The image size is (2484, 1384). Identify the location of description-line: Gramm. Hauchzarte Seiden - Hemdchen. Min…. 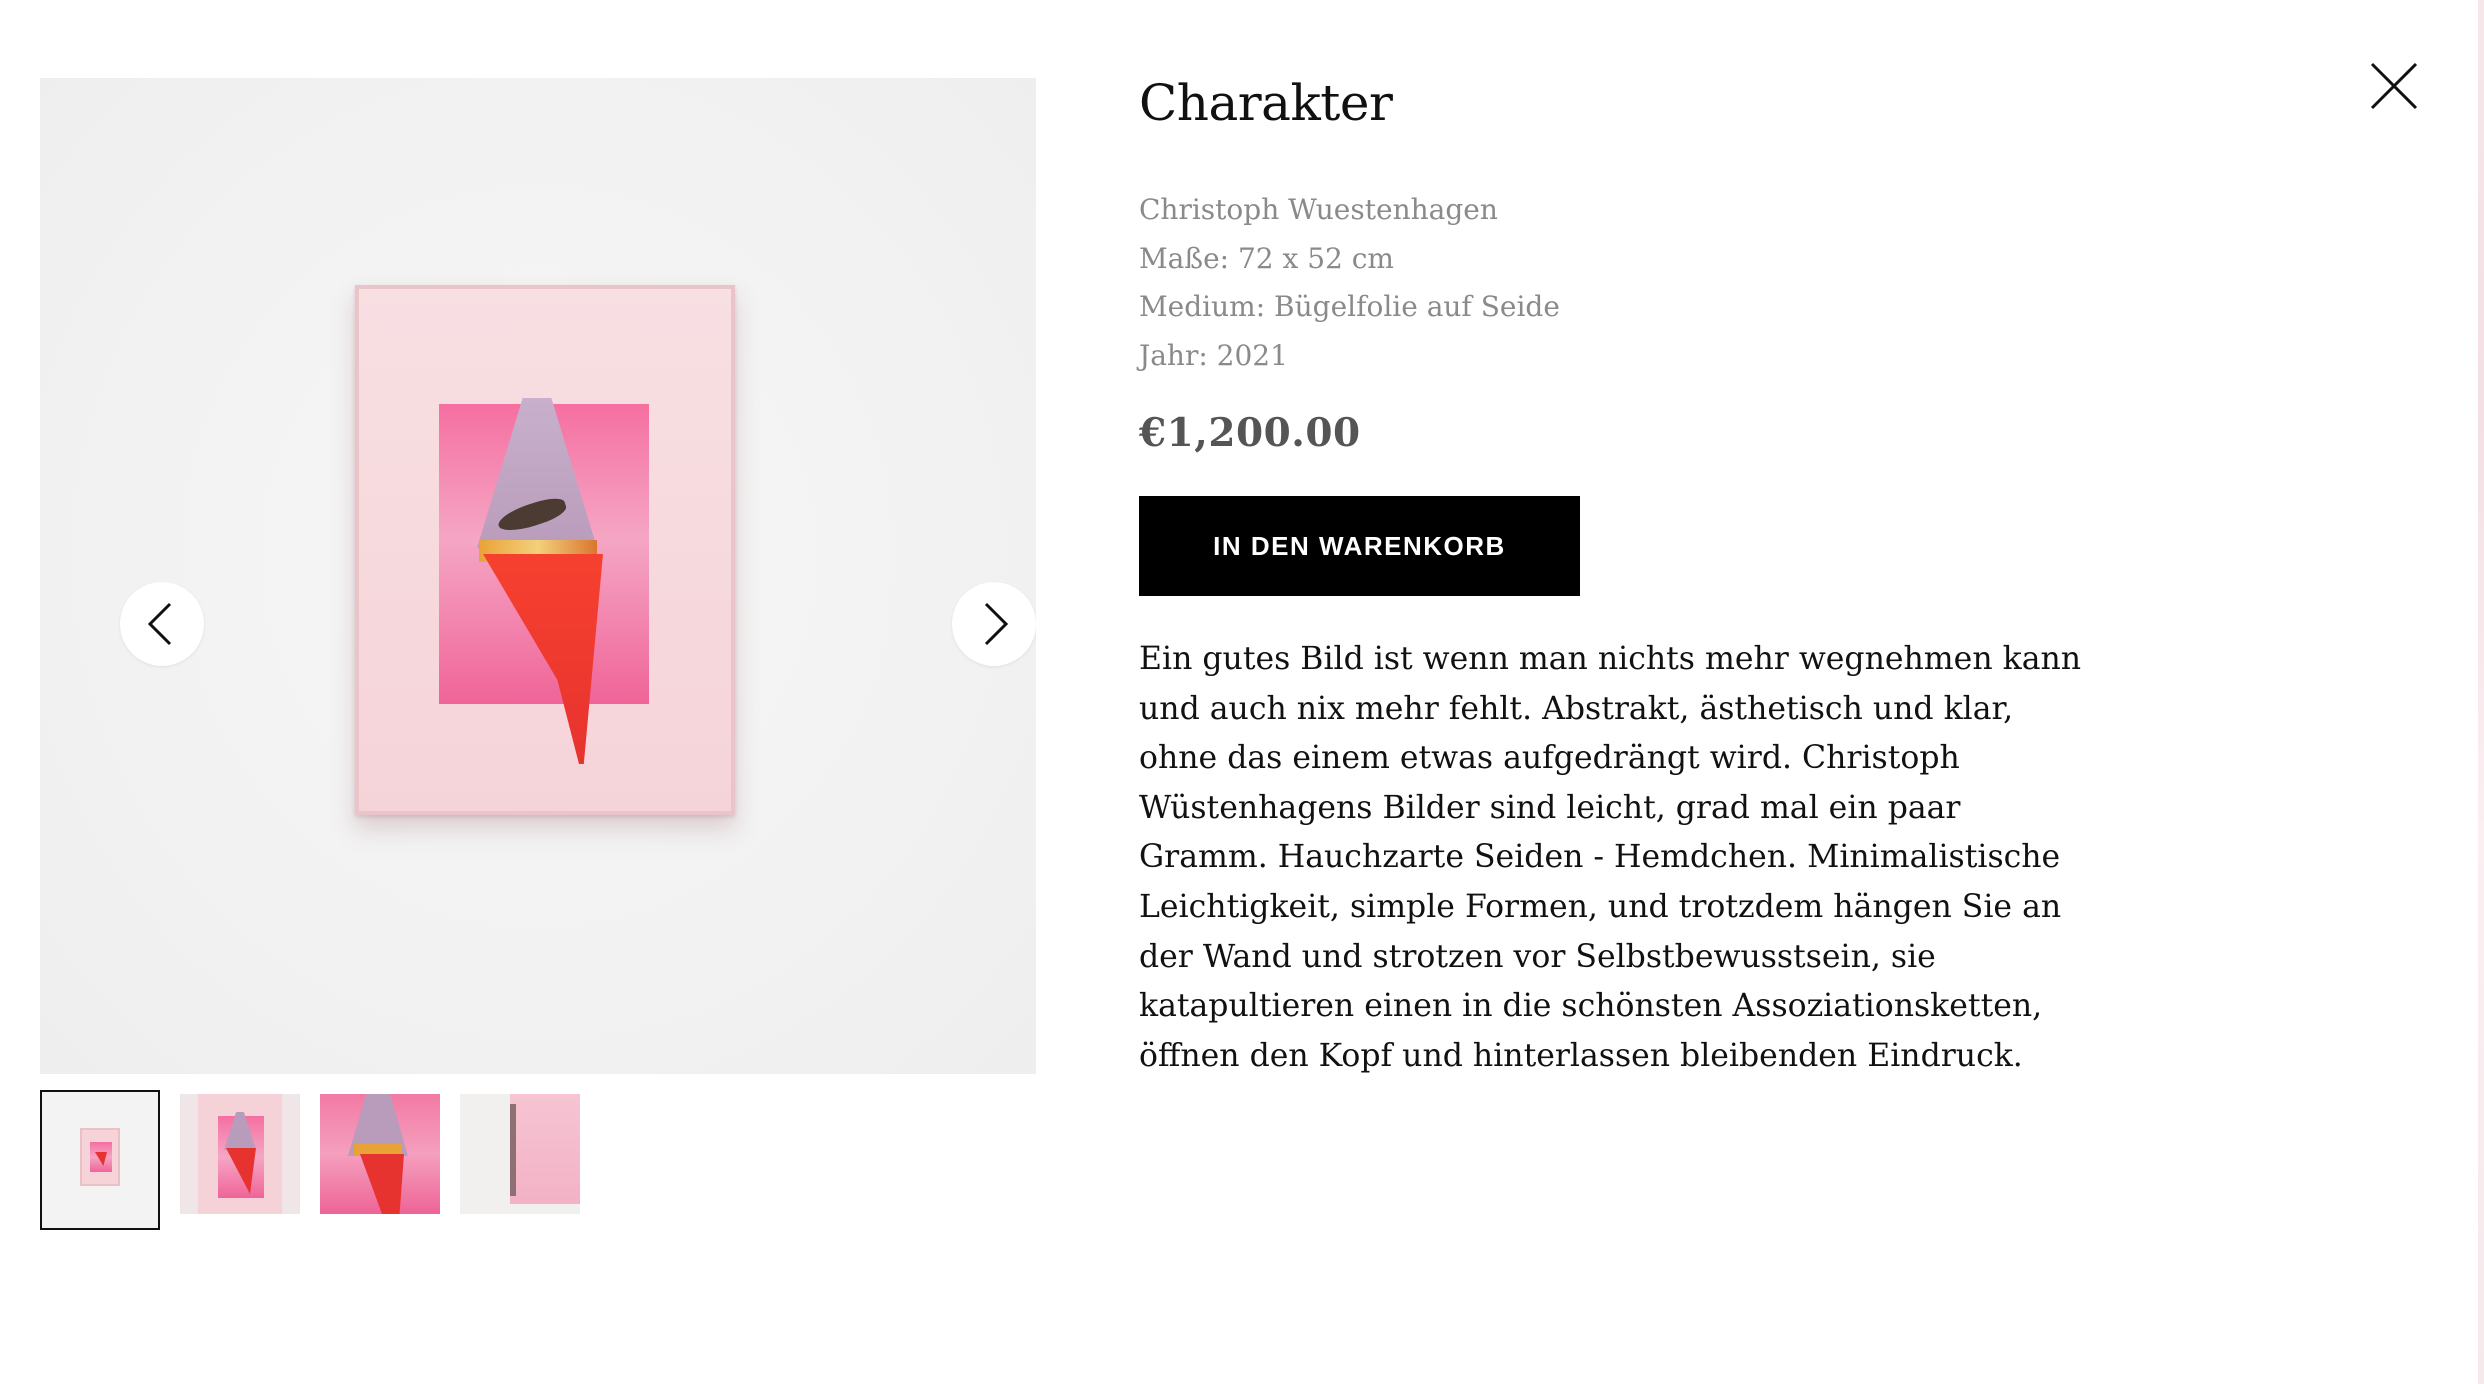
(1600, 857).